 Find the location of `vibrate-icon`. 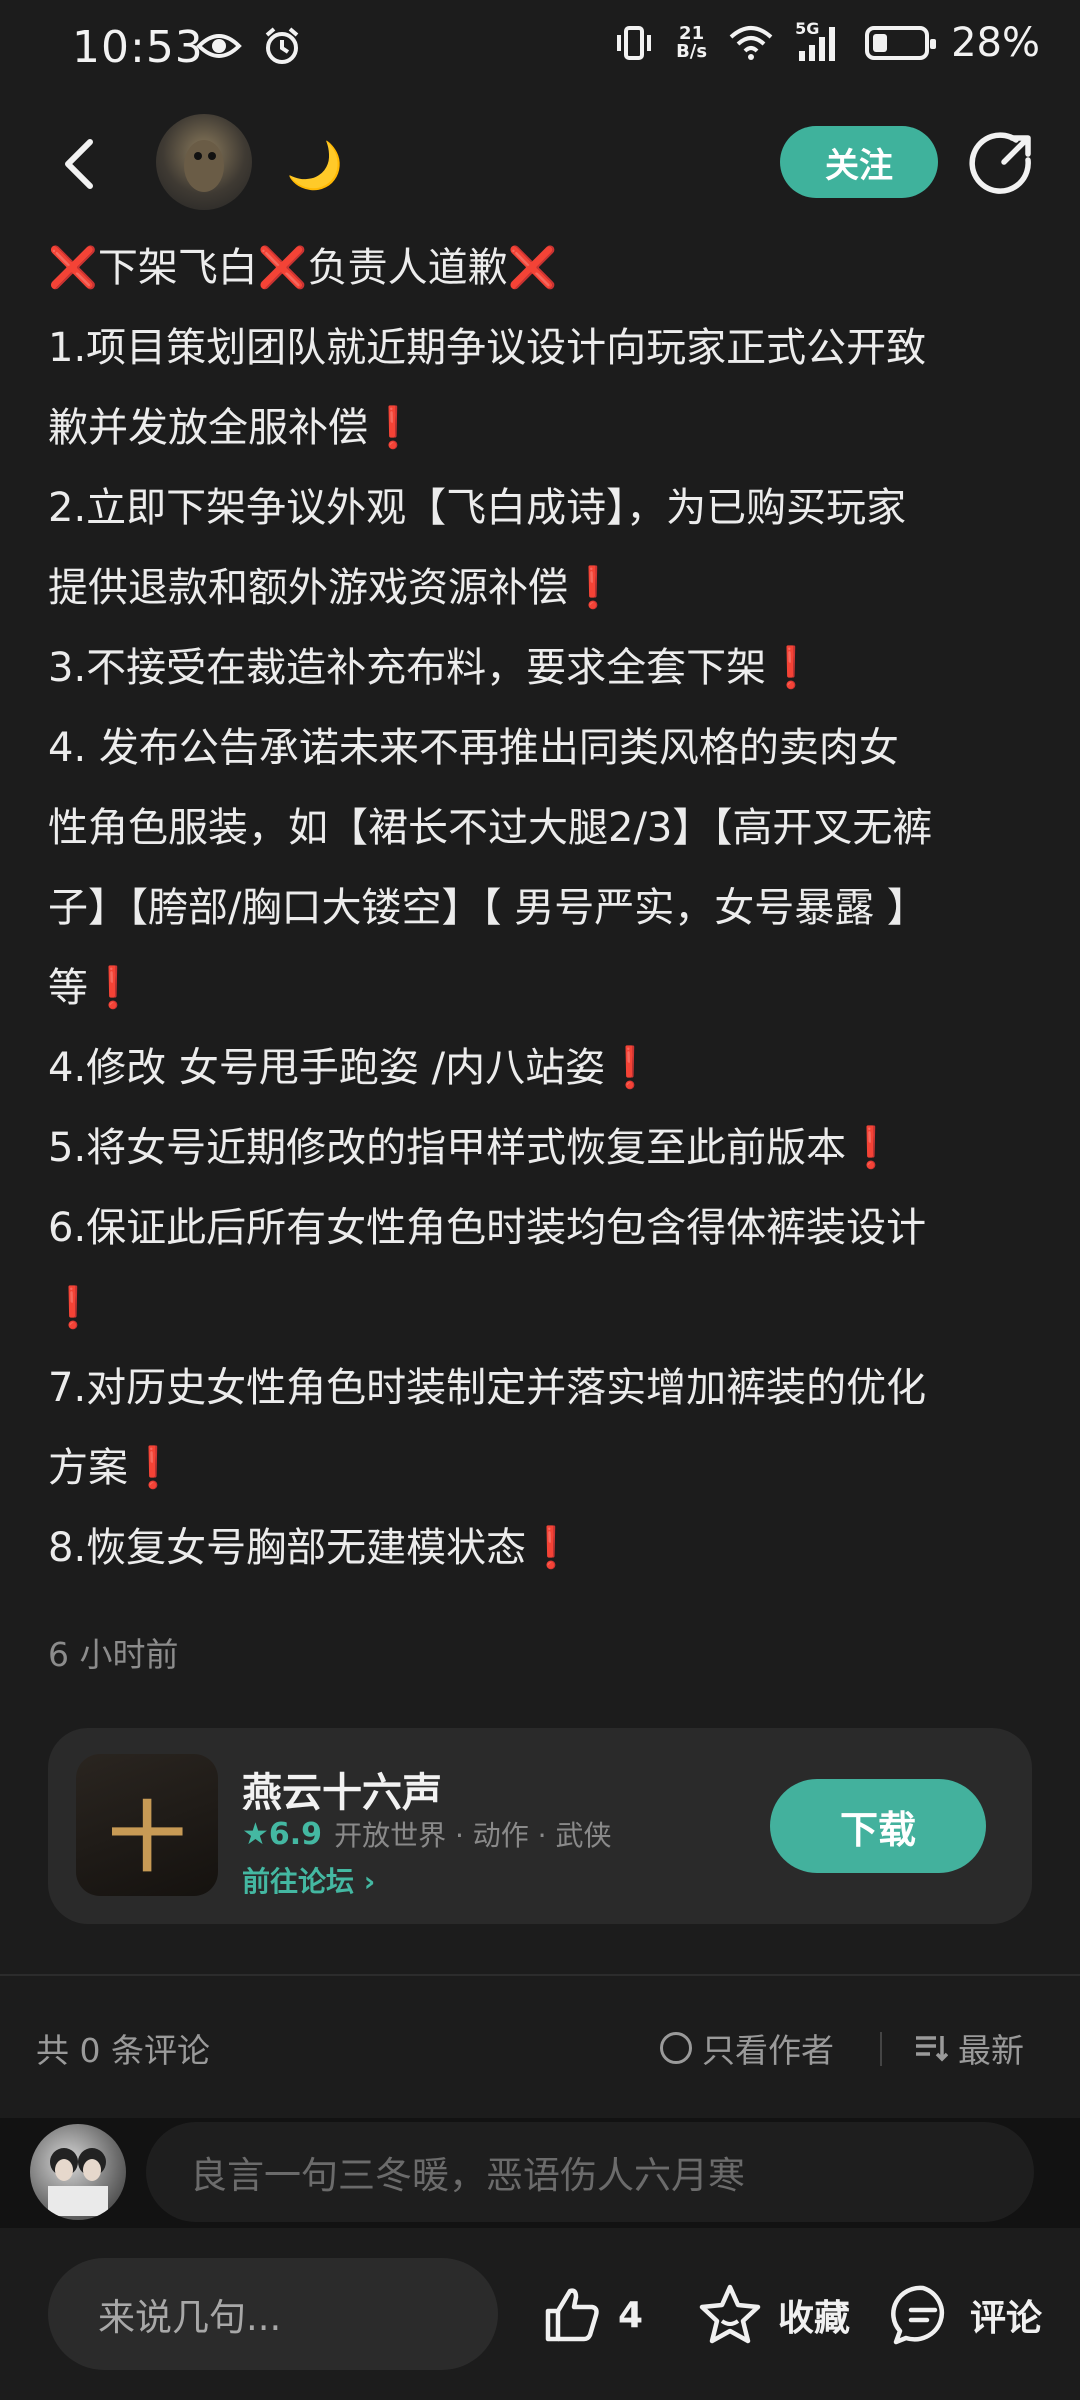

vibrate-icon is located at coordinates (634, 43).